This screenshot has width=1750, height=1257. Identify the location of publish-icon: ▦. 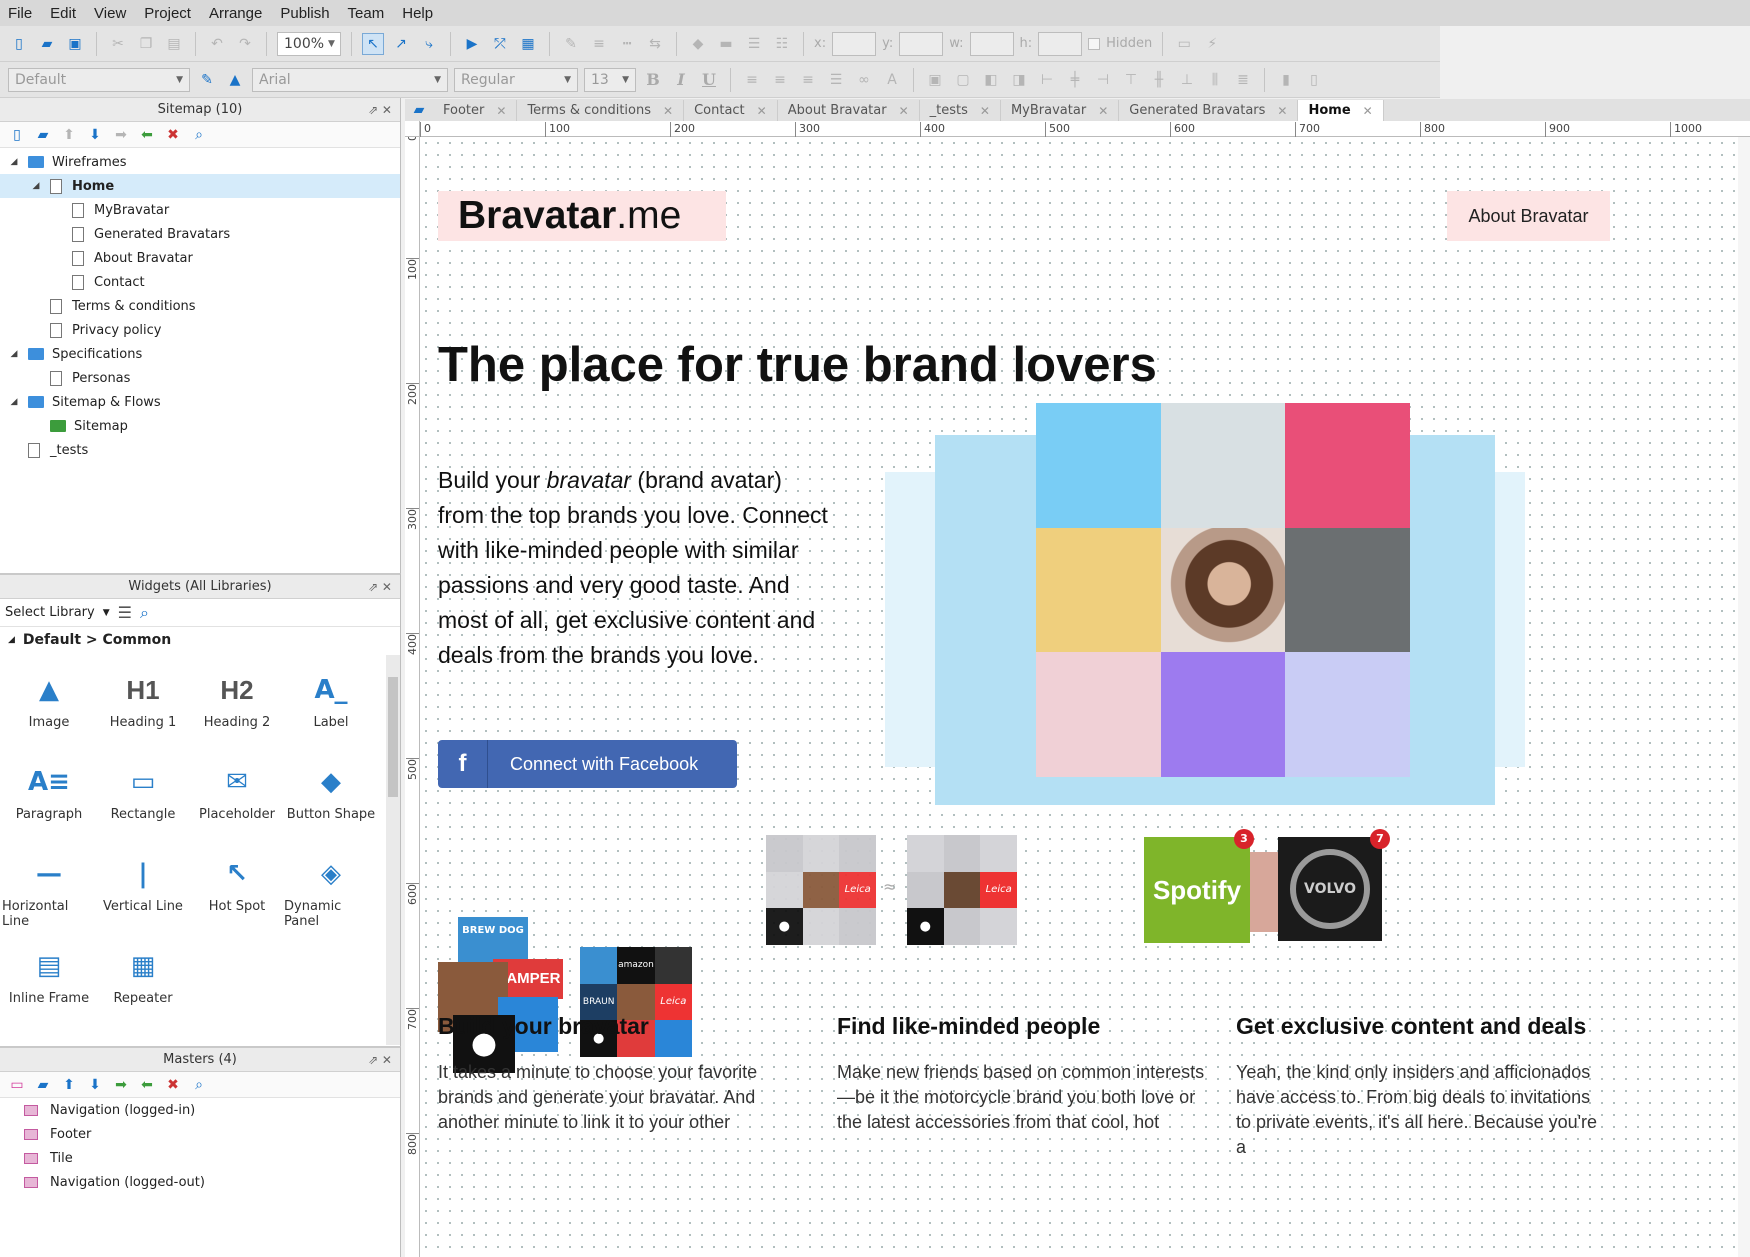
(528, 44).